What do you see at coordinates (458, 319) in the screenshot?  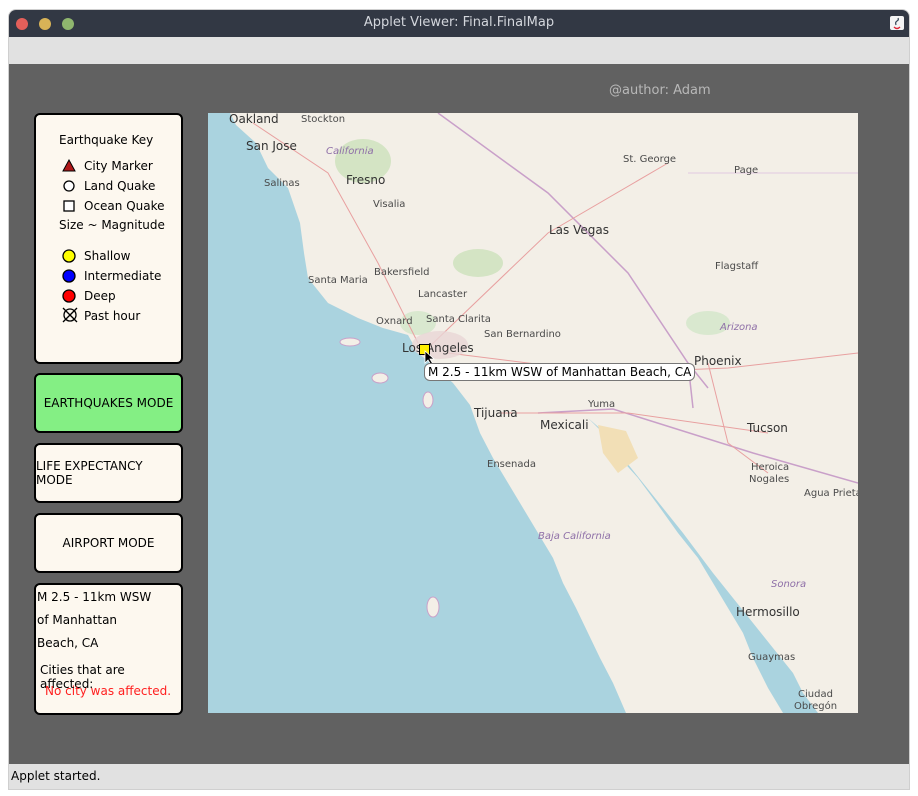 I see `map-label-santa-clarita: Santa Clarita` at bounding box center [458, 319].